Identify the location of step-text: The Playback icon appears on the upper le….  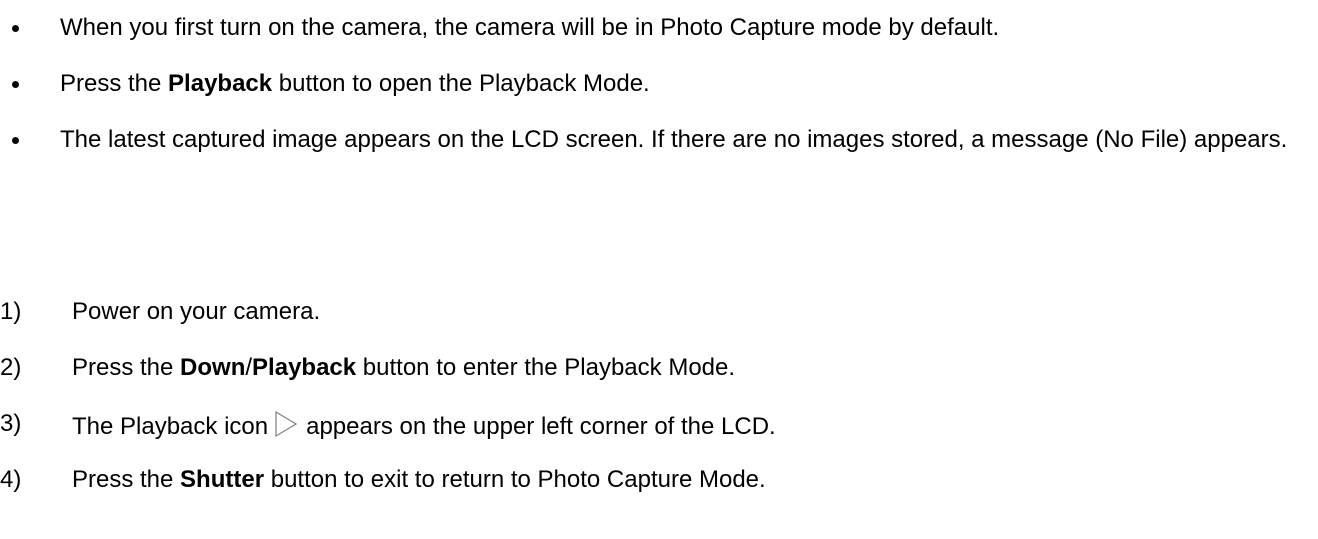
(424, 427).